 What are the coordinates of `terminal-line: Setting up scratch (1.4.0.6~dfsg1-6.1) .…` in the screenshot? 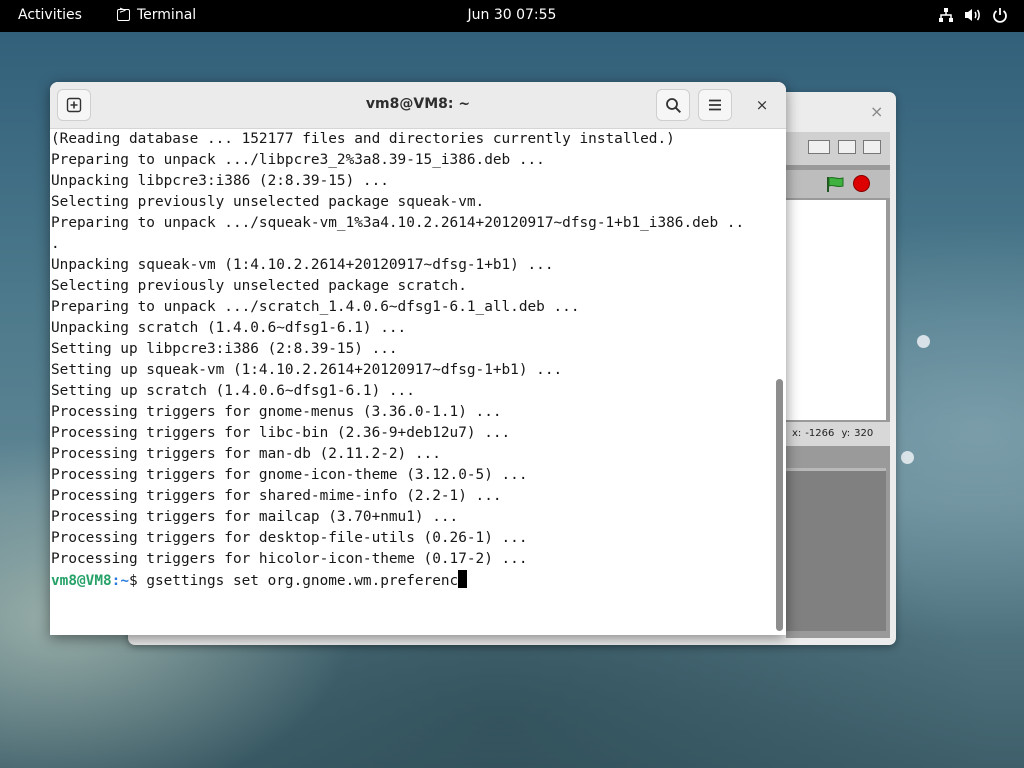 It's located at (233, 391).